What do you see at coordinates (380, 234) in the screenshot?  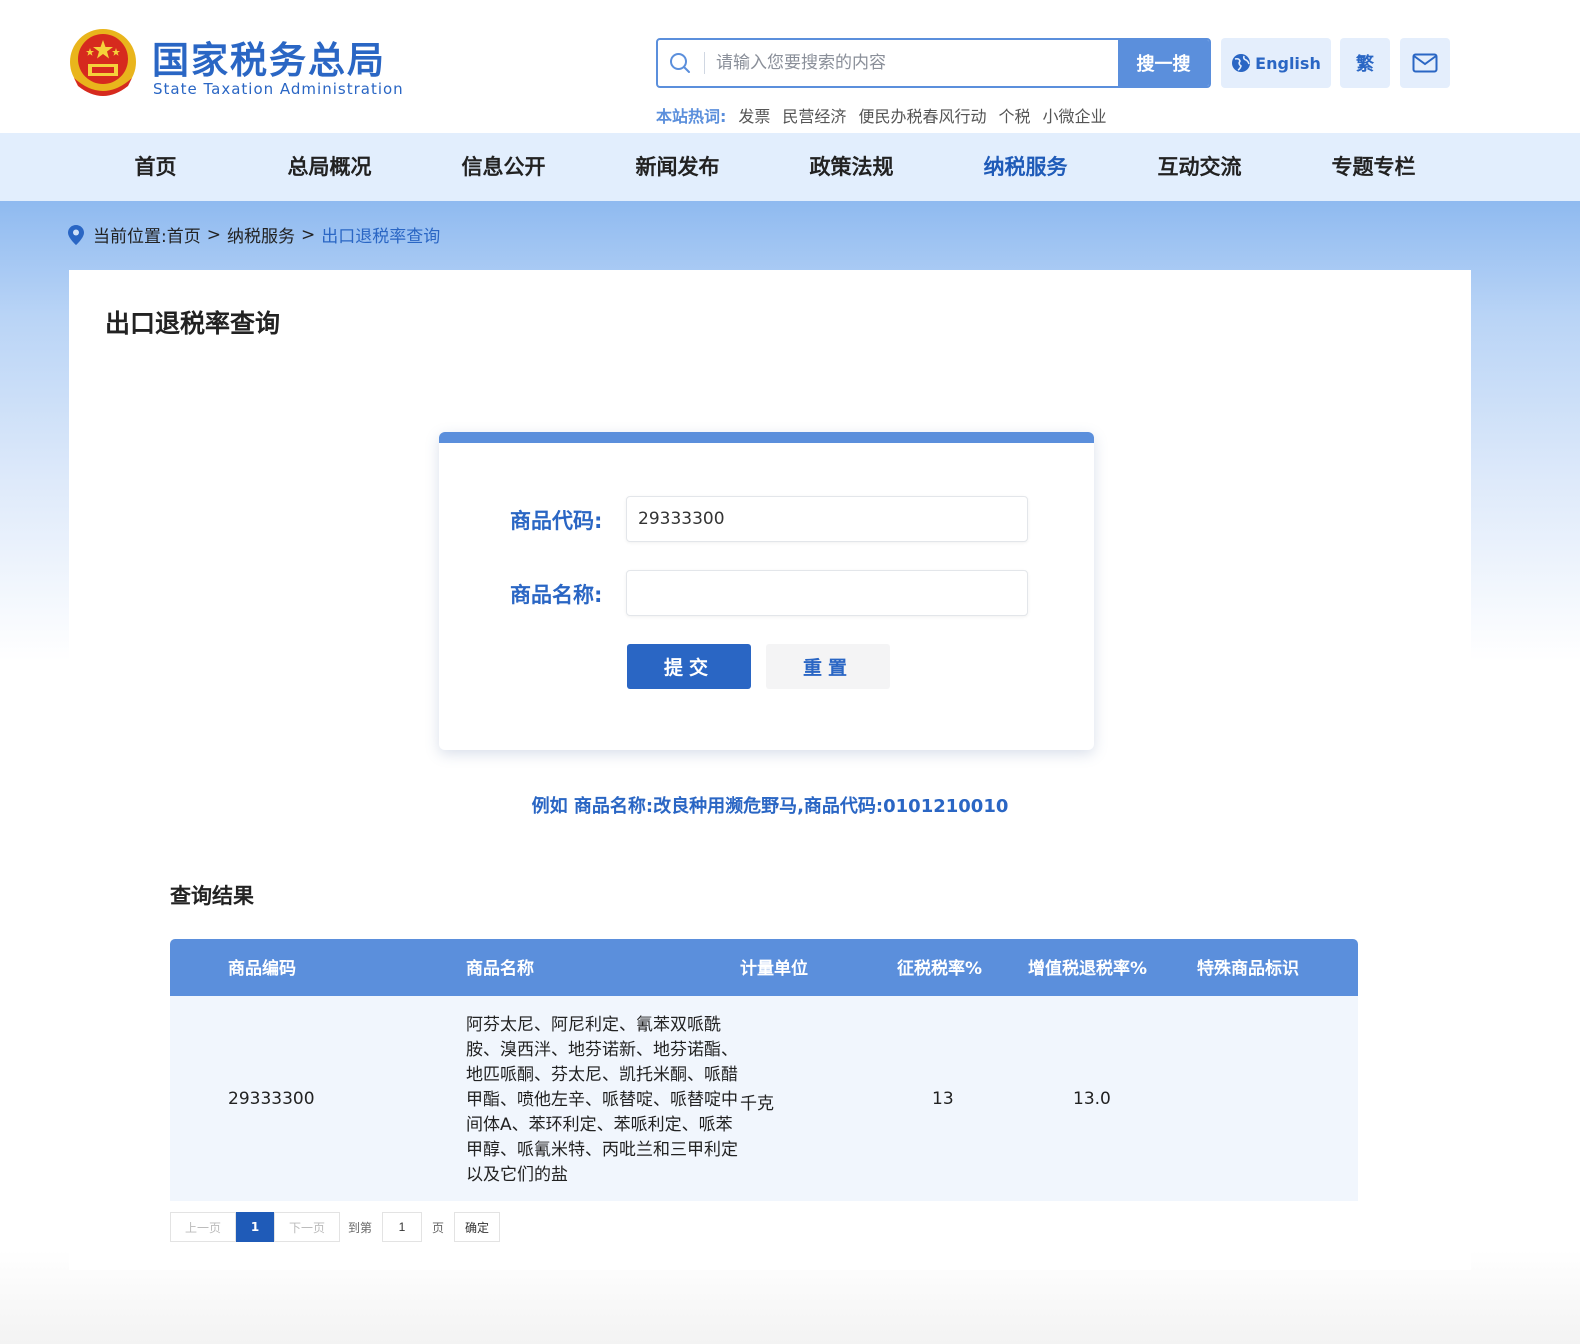 I see `breadcrumb-current: 出口退税率查询` at bounding box center [380, 234].